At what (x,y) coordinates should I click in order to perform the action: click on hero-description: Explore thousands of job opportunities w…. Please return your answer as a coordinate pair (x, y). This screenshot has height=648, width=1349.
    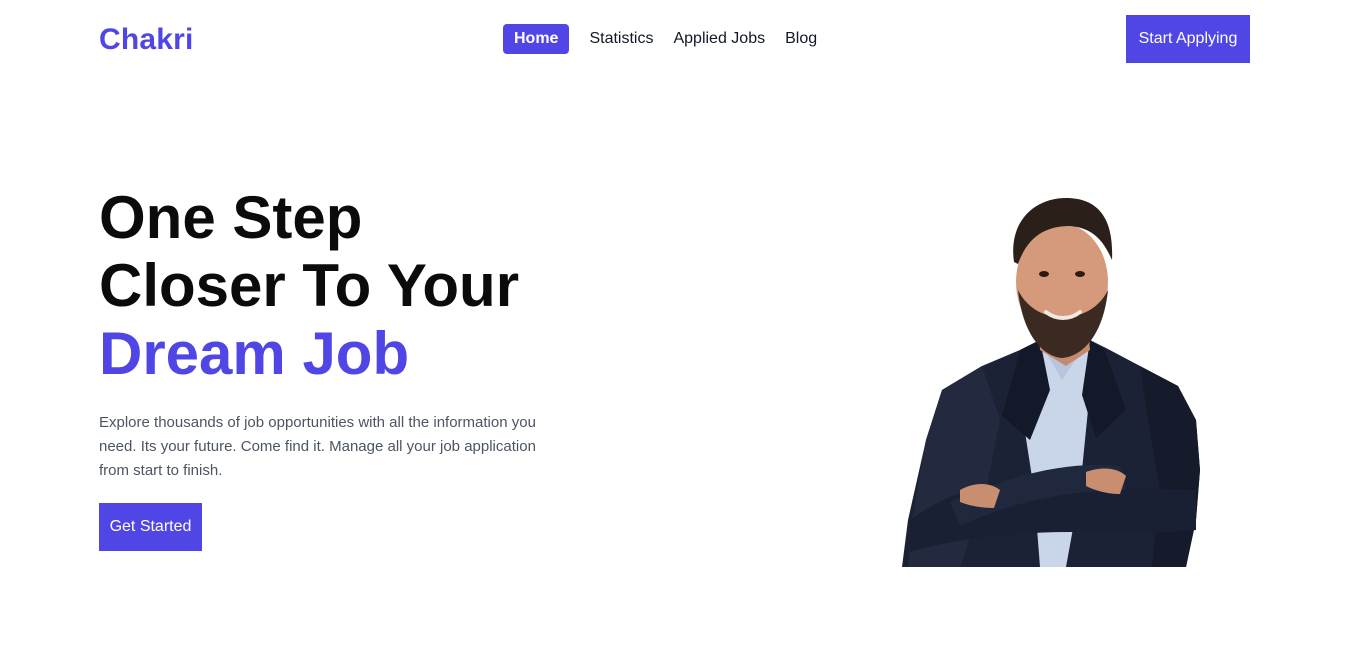
    Looking at the image, I should click on (317, 446).